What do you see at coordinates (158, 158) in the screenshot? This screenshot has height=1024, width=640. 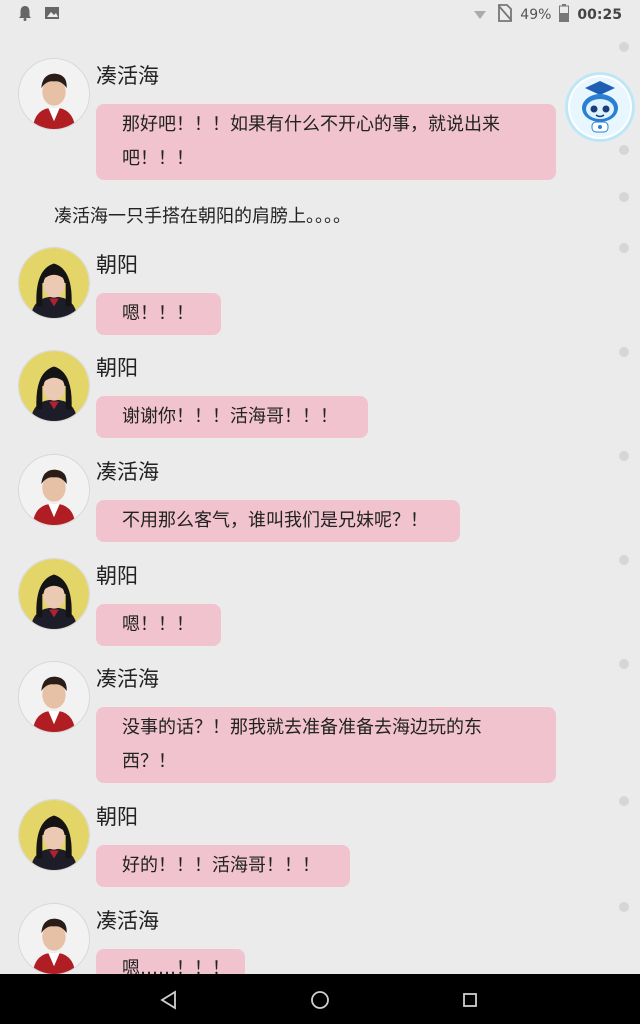 I see `message-text: 吧！！！` at bounding box center [158, 158].